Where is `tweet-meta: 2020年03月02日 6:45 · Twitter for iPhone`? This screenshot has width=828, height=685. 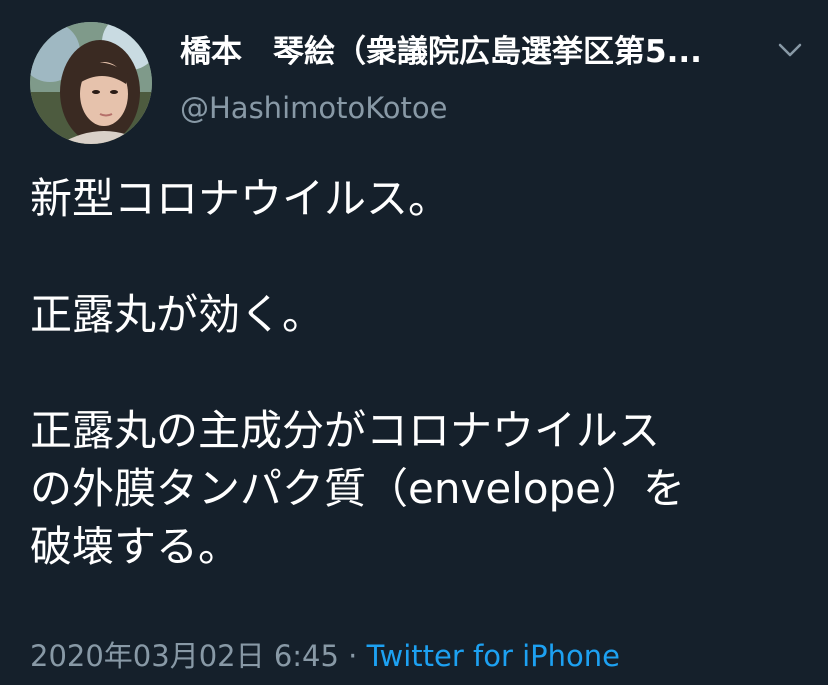 tweet-meta: 2020年03月02日 6:45 · Twitter for iPhone is located at coordinates (325, 656).